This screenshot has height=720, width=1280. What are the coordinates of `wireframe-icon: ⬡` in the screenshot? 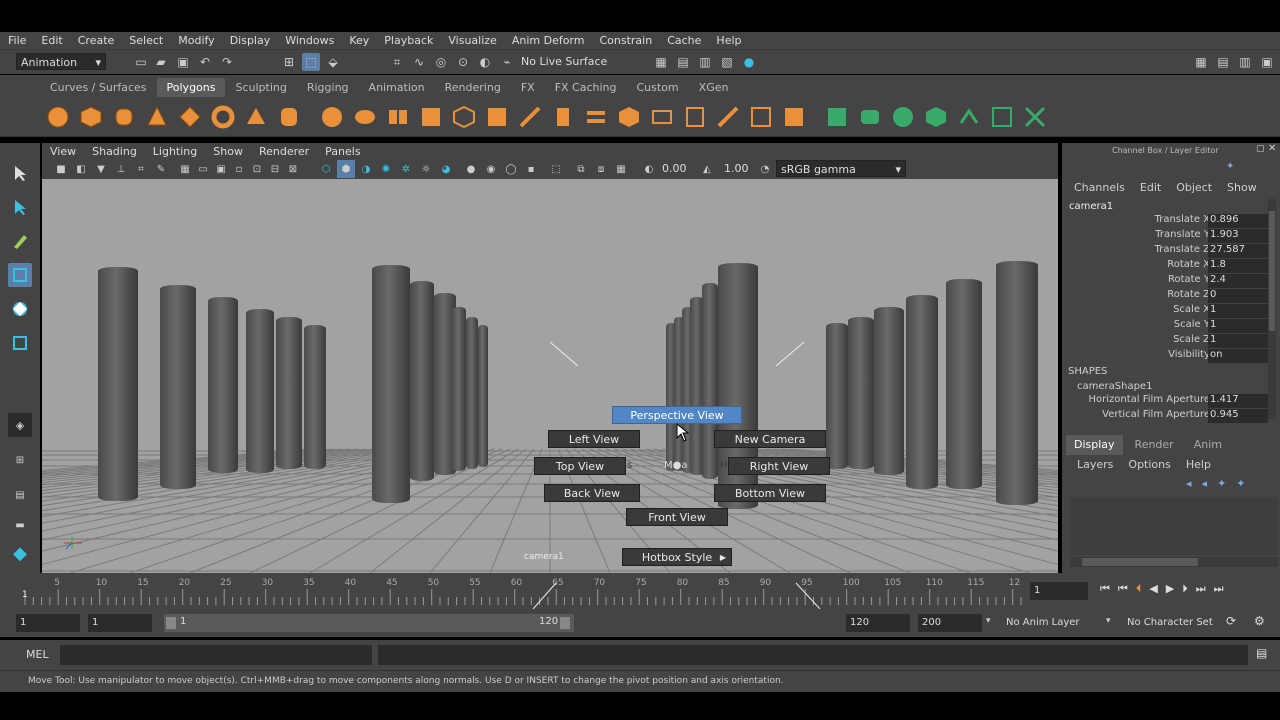 It's located at (326, 169).